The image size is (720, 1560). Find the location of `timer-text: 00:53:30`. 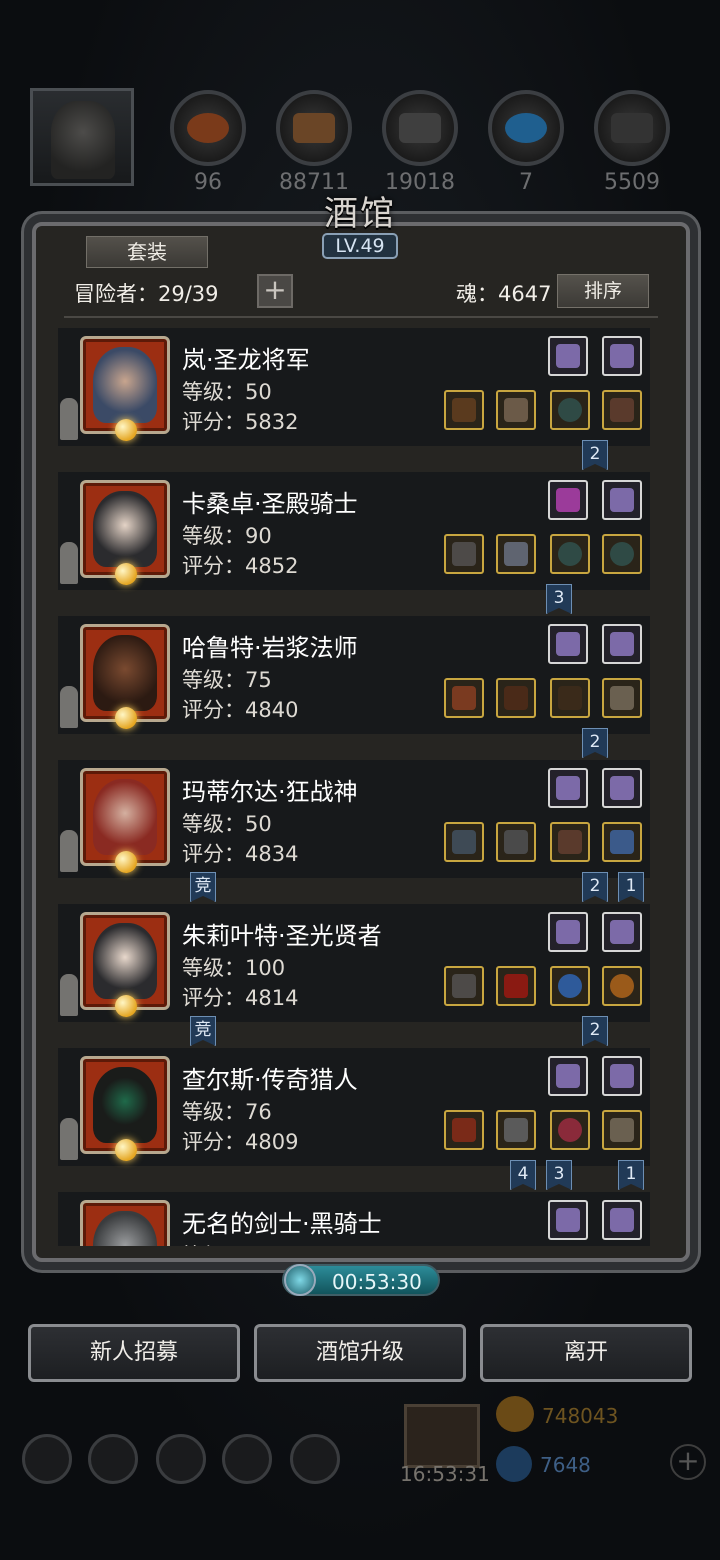

timer-text: 00:53:30 is located at coordinates (377, 1282).